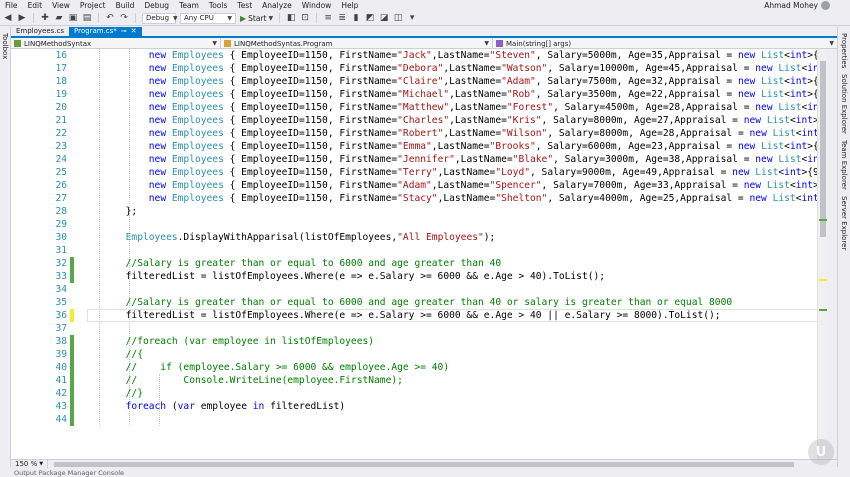 The image size is (850, 477). I want to click on new-project-icon: ✚, so click(45, 18).